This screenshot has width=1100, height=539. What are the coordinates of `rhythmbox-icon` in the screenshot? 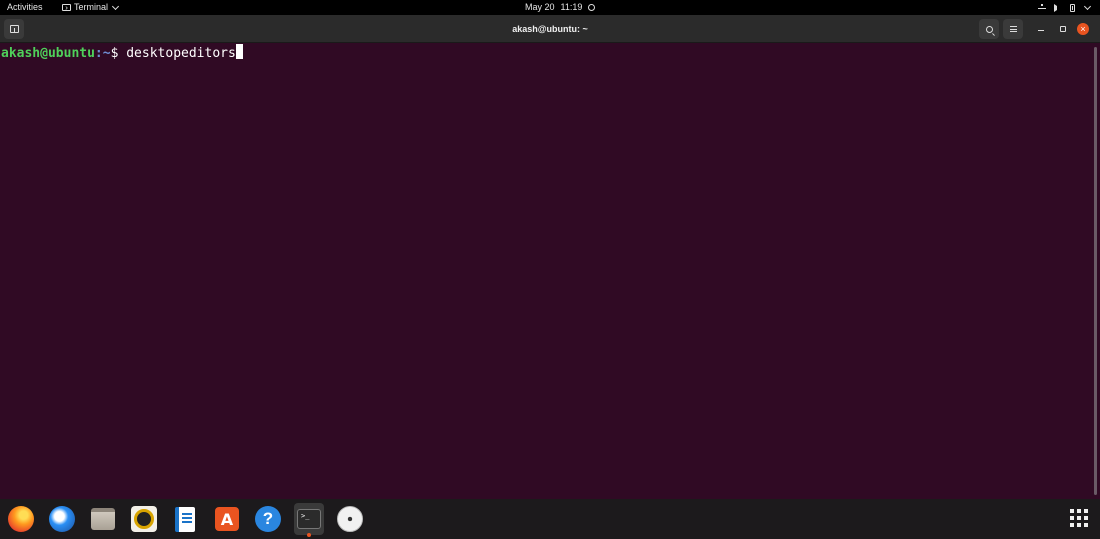 It's located at (144, 519).